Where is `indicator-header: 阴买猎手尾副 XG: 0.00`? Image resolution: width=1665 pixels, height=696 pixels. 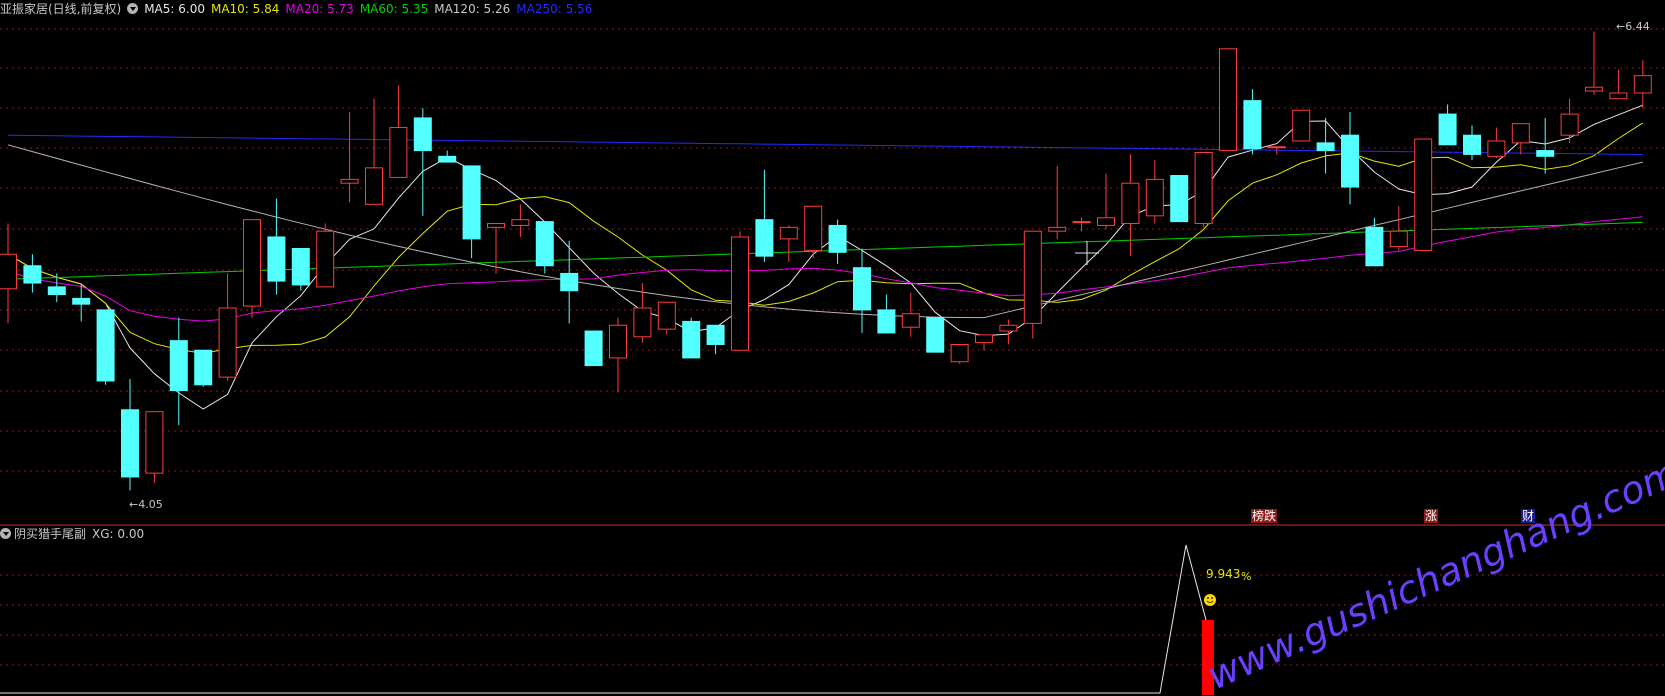
indicator-header: 阴买猎手尾副 XG: 0.00 is located at coordinates (75, 534).